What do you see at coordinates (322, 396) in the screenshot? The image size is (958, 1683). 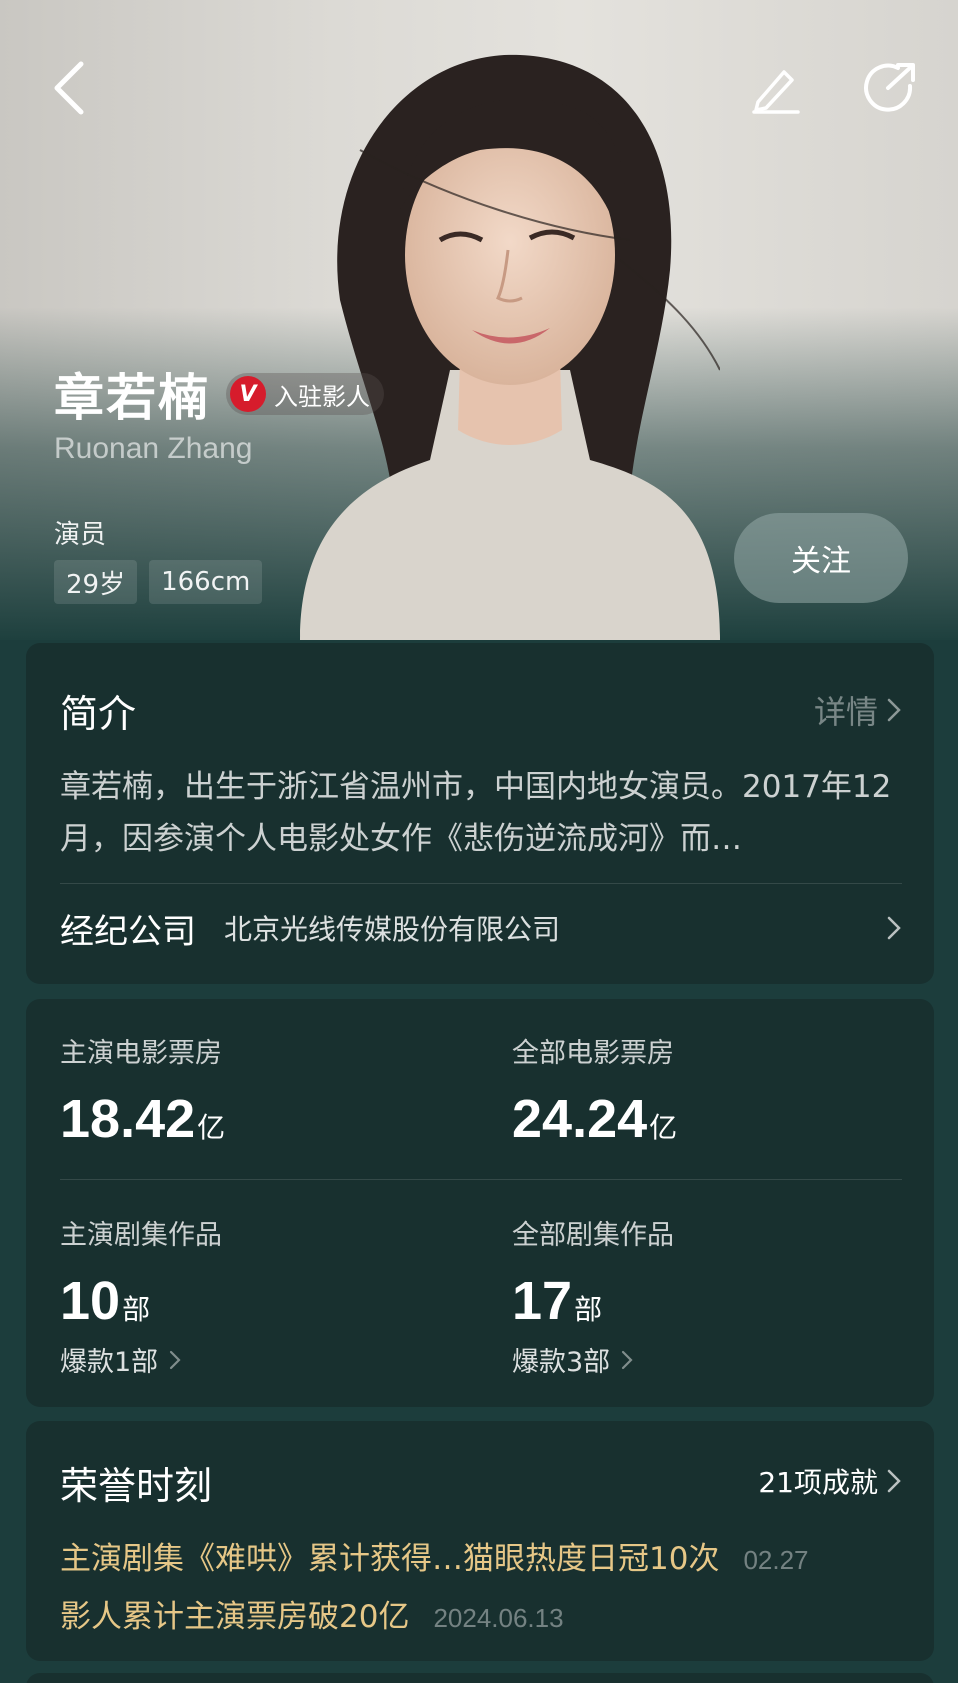 I see `verified-label: 入驻影人` at bounding box center [322, 396].